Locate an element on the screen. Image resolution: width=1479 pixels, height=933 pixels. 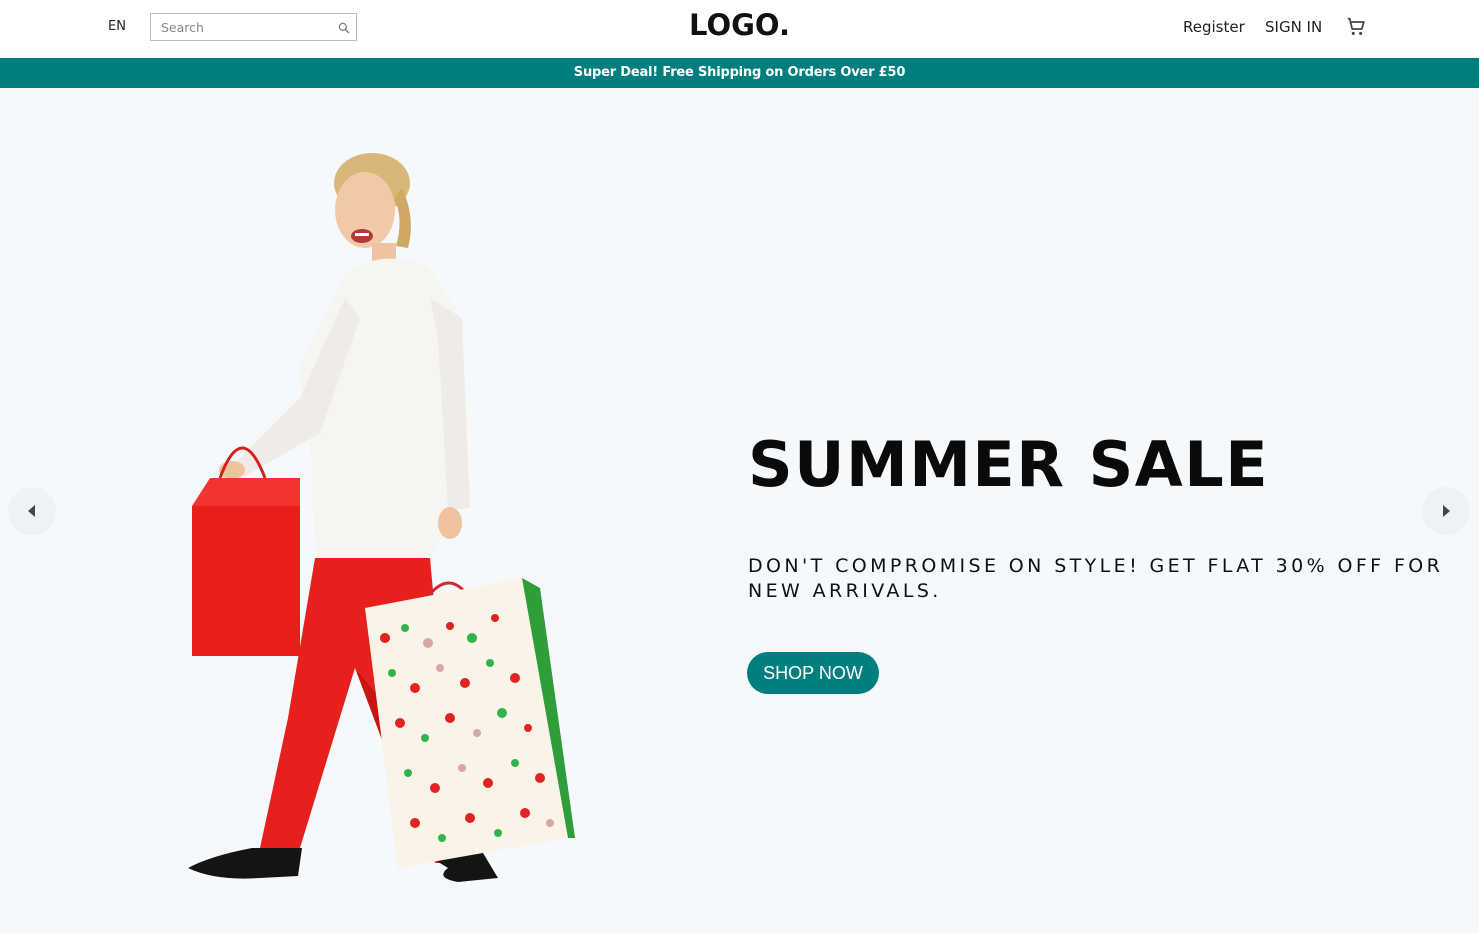
slider-prev-button is located at coordinates (32, 511).